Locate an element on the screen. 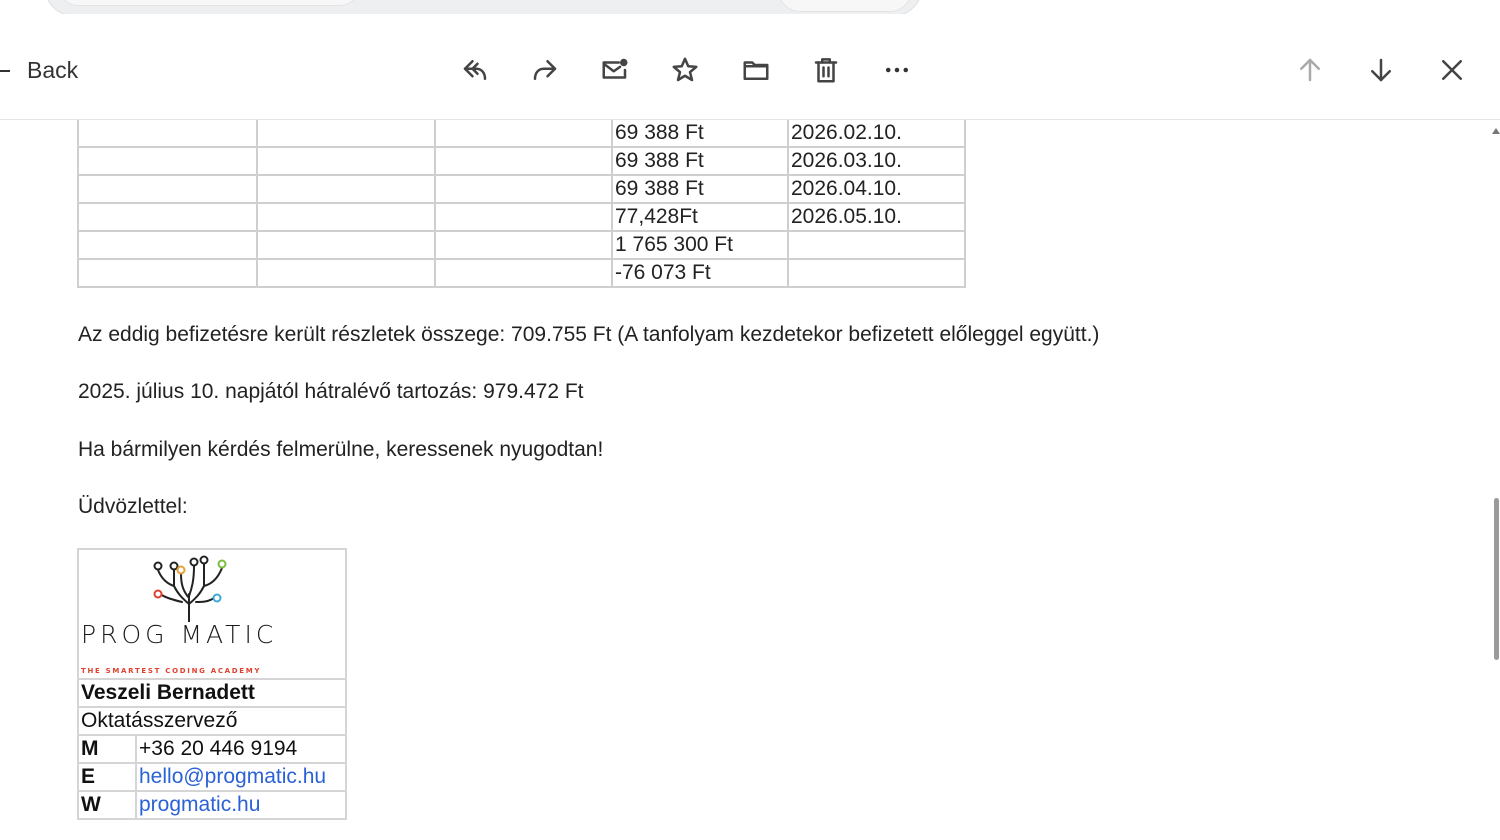  trash-icon is located at coordinates (826, 70).